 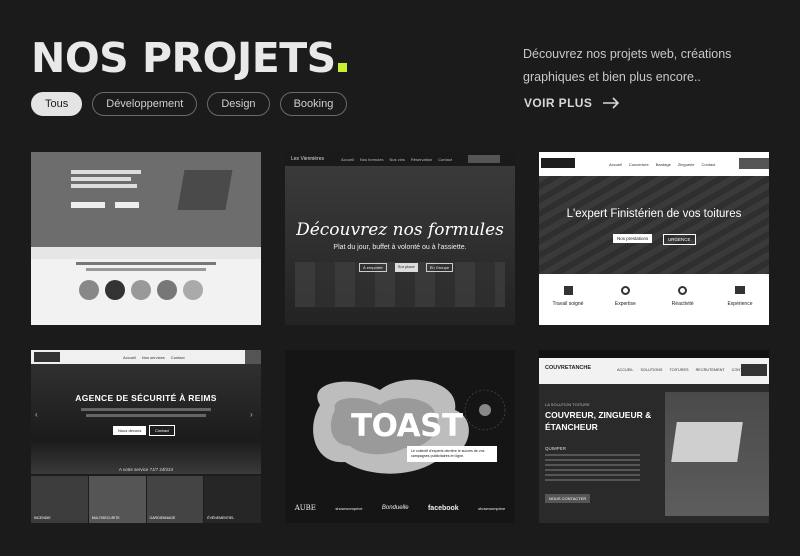 What do you see at coordinates (740, 296) in the screenshot?
I see `feature-item: Expérience` at bounding box center [740, 296].